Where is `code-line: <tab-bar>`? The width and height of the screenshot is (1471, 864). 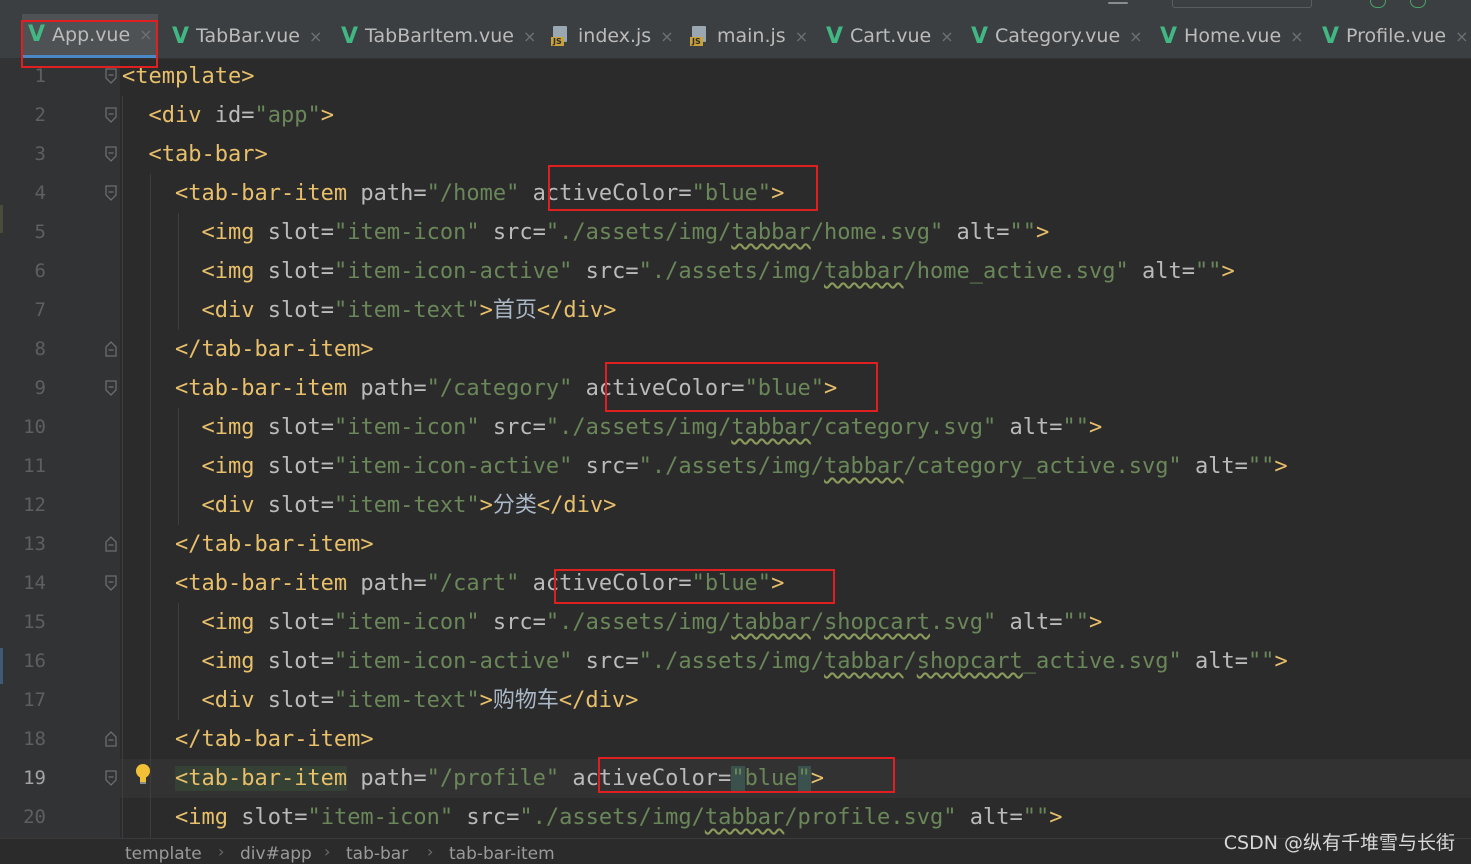
code-line: <tab-bar> is located at coordinates (195, 154).